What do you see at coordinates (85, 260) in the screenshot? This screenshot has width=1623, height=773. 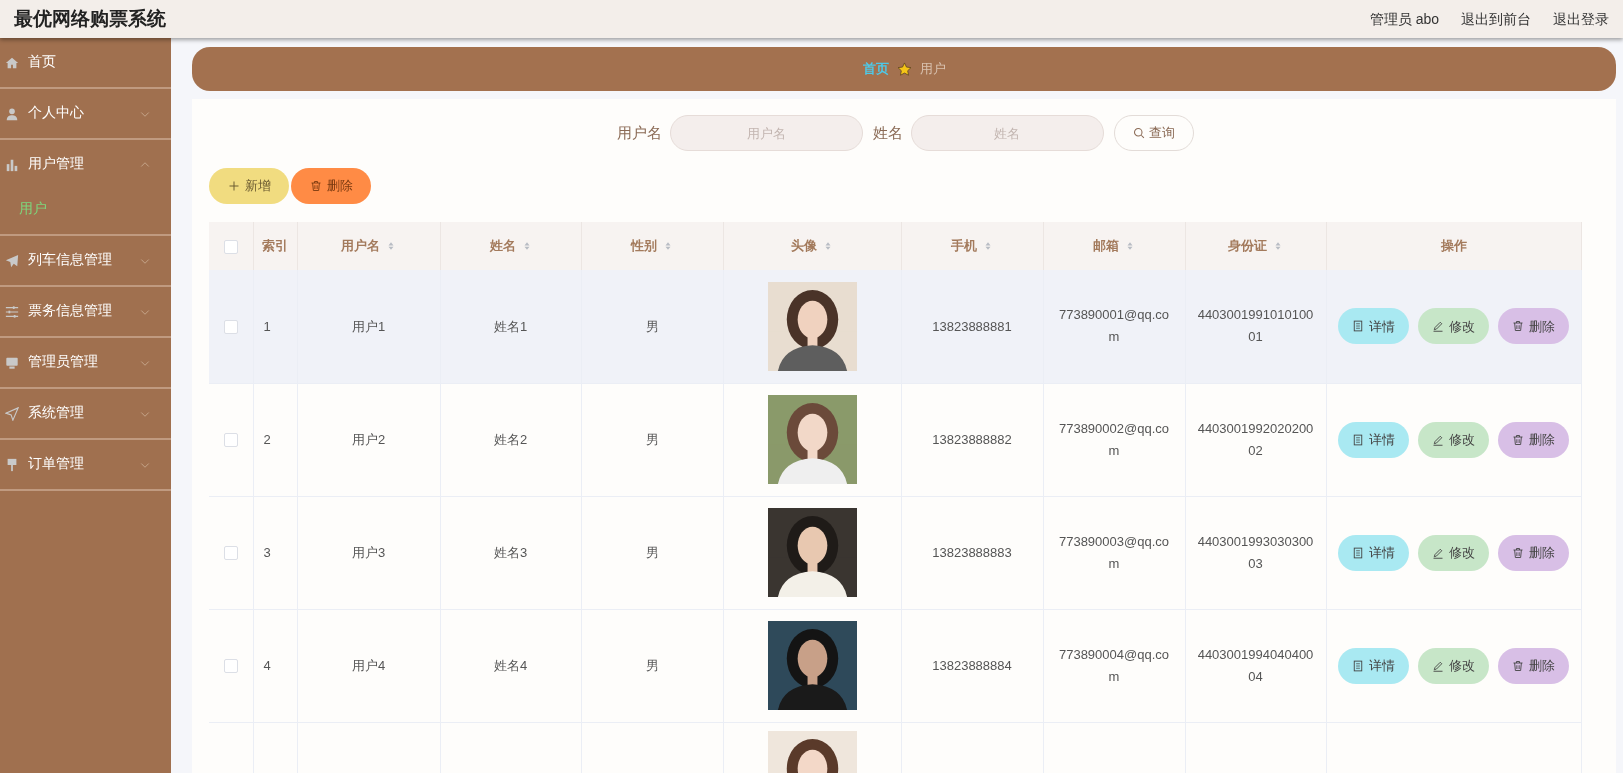 I see `sidebar-item: 列车信息管理` at bounding box center [85, 260].